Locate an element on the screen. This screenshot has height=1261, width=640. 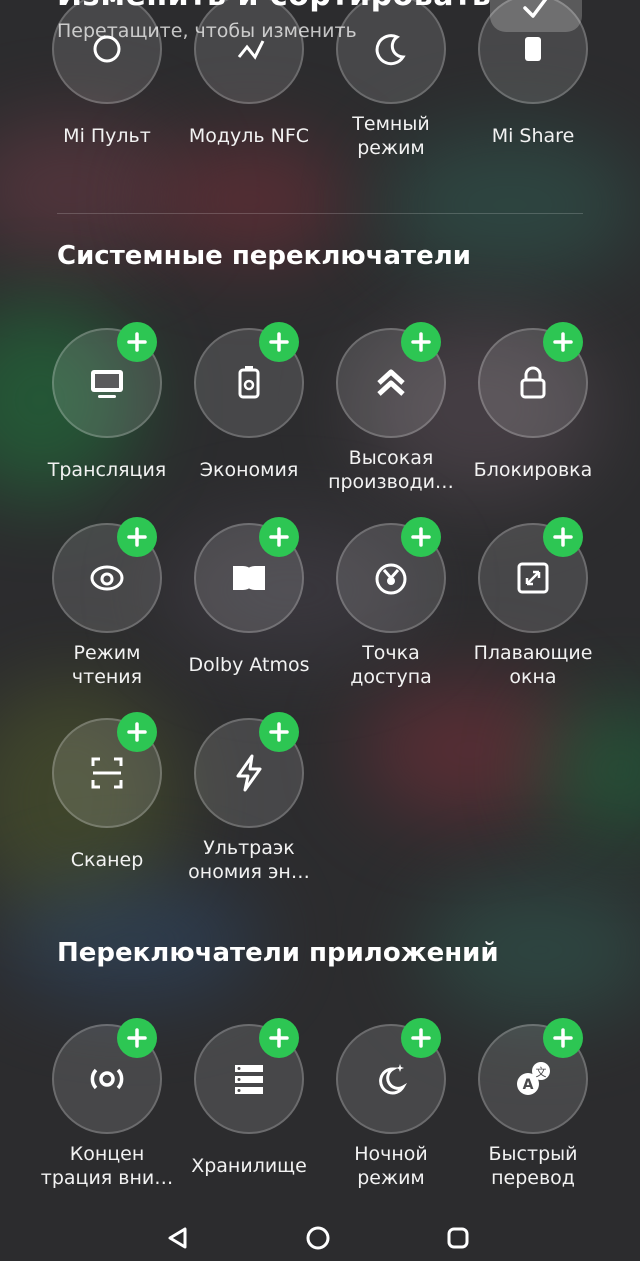
section-divider is located at coordinates (320, 213).